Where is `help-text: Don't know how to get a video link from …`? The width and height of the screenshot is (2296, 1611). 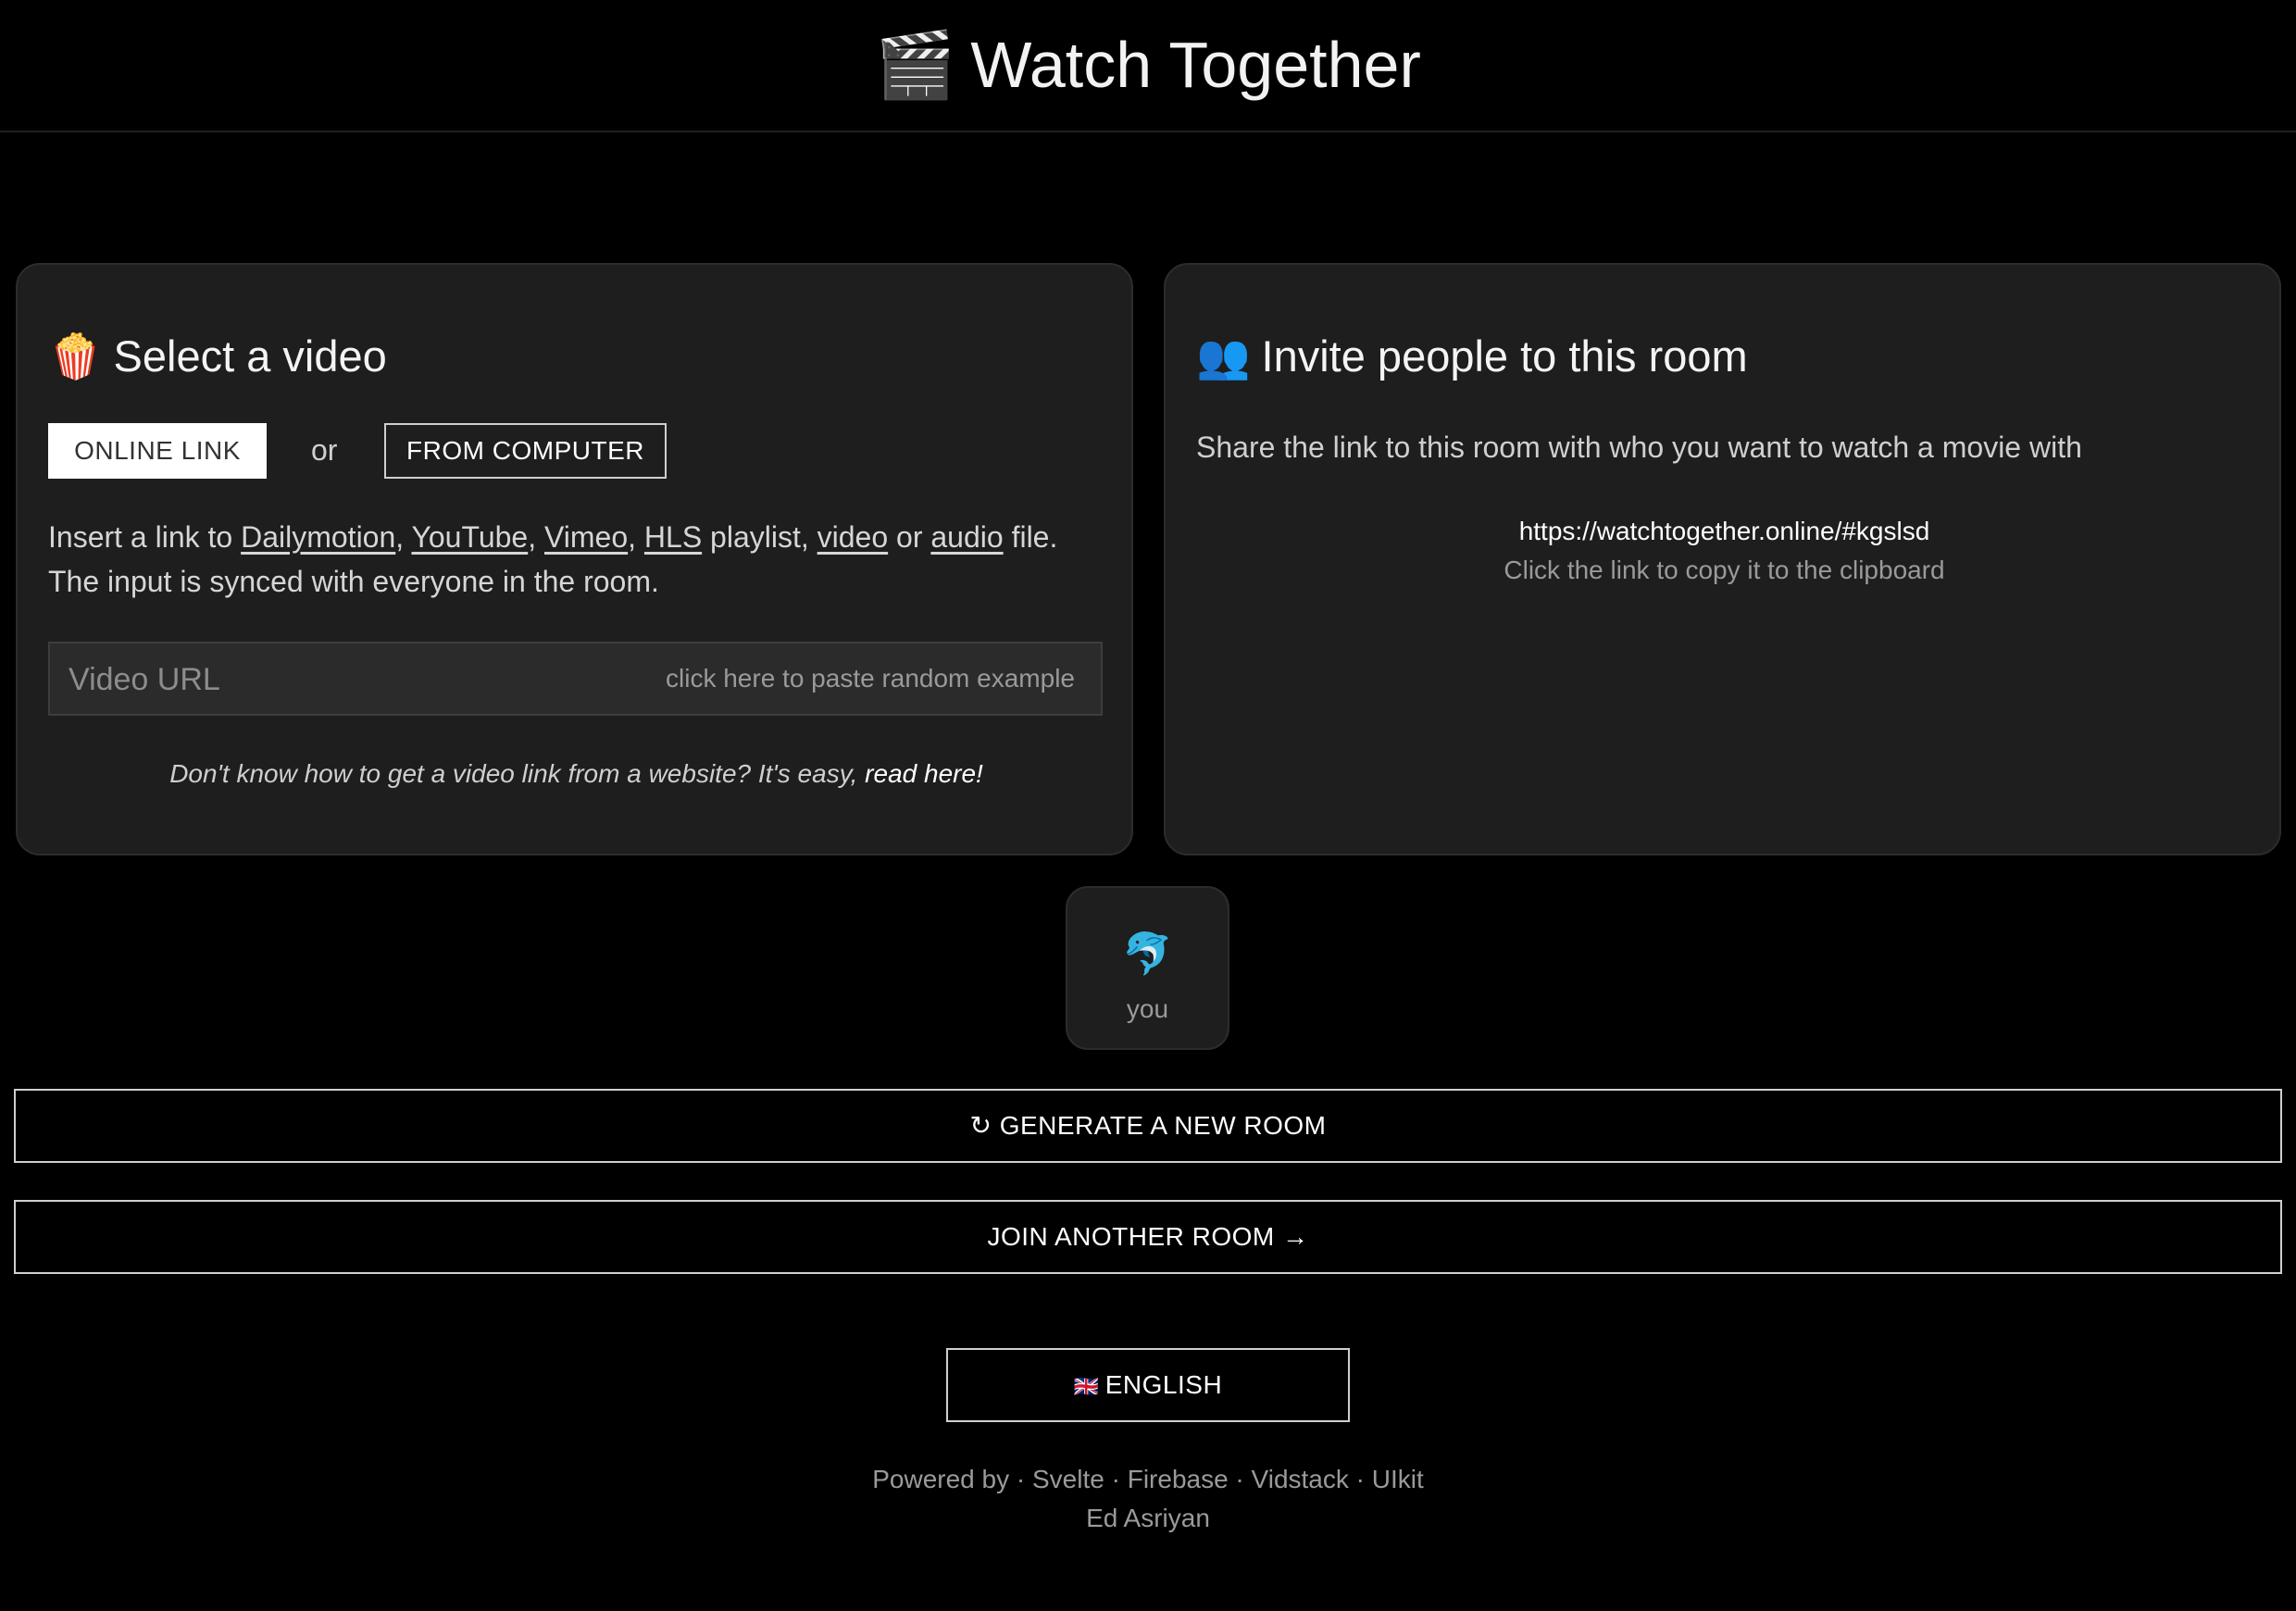 help-text: Don't know how to get a video link from … is located at coordinates (576, 774).